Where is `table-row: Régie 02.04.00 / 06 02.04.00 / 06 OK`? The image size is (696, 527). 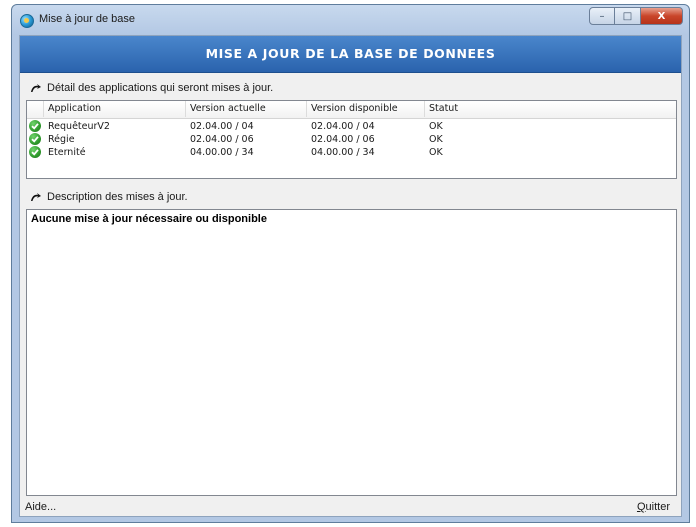 table-row: Régie 02.04.00 / 06 02.04.00 / 06 OK is located at coordinates (351, 139).